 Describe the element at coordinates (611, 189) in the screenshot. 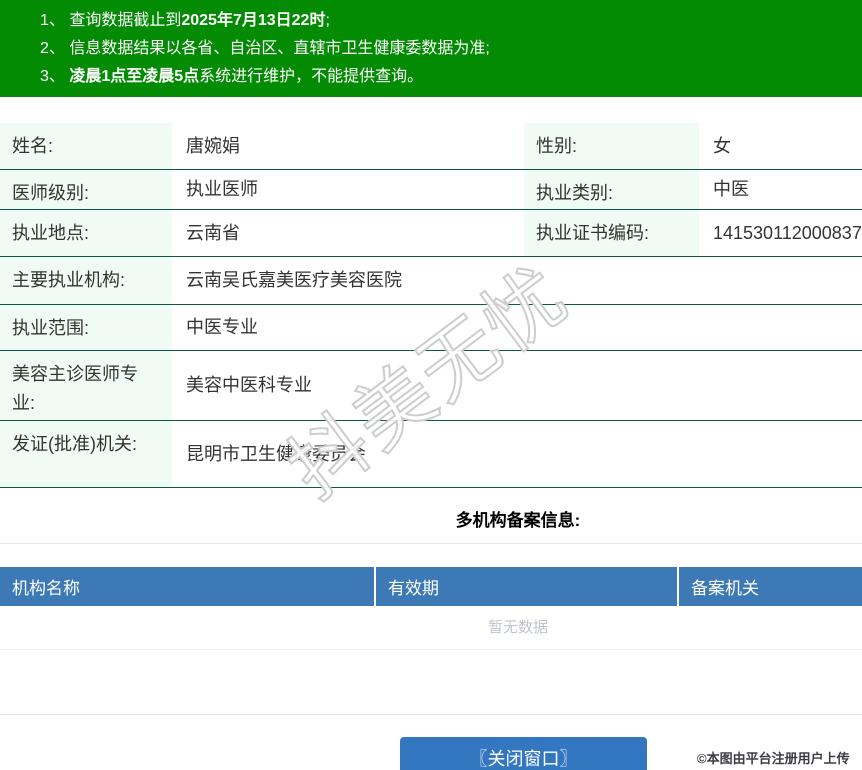

I see `field-label-practice-category: 执业类别:` at that location.